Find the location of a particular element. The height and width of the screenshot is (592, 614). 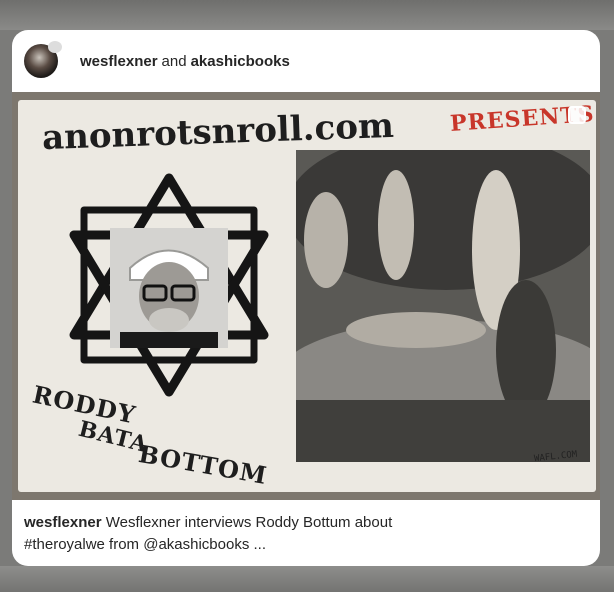

post-header: wesflexner and akashicbooks is located at coordinates (306, 61).